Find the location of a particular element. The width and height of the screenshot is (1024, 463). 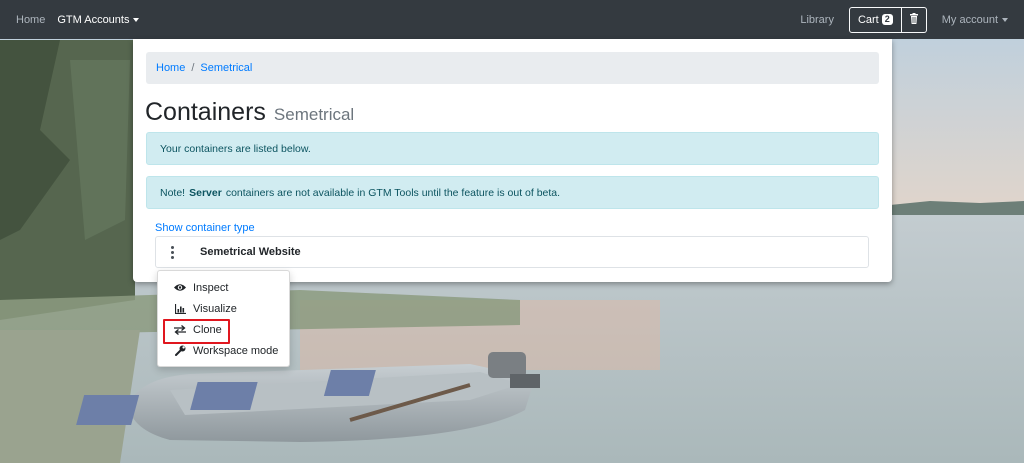

info-alert: Your containers are listed below. is located at coordinates (512, 148).